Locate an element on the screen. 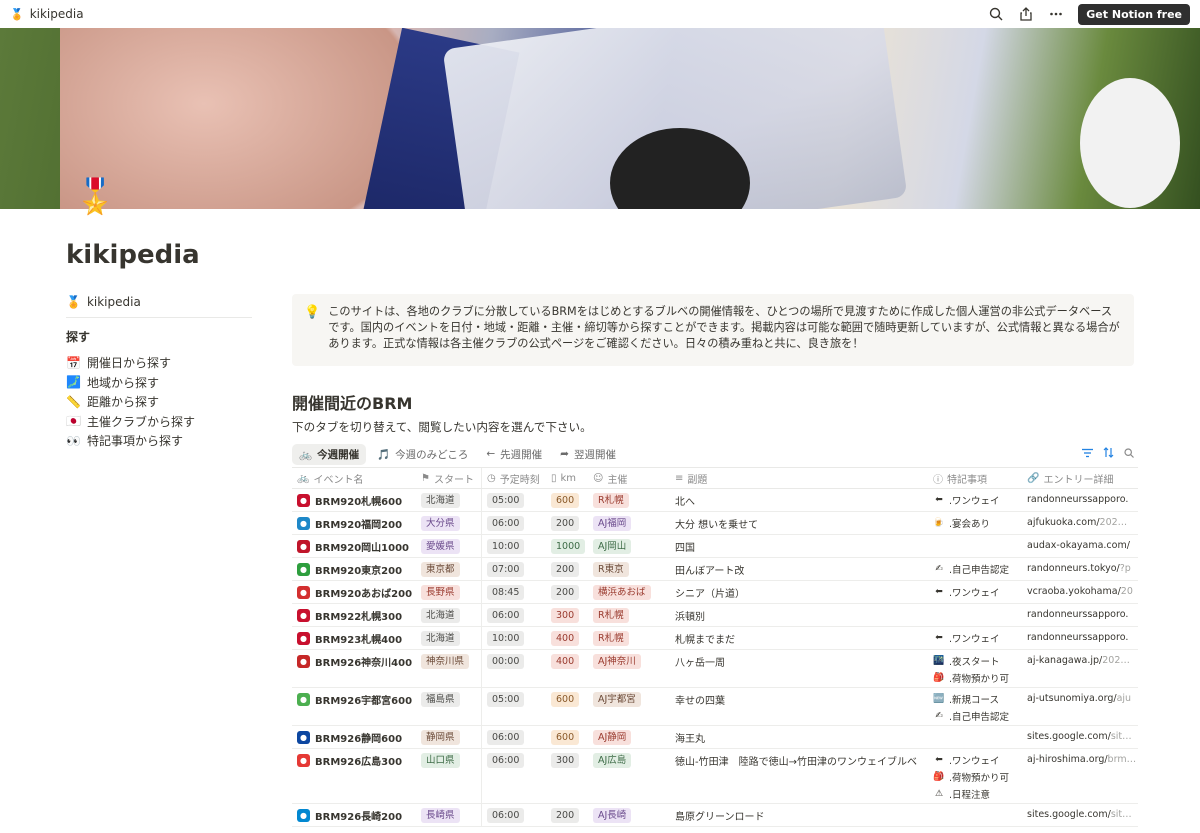 The image size is (1200, 833). note-text: .荷物預かり可 is located at coordinates (979, 778).